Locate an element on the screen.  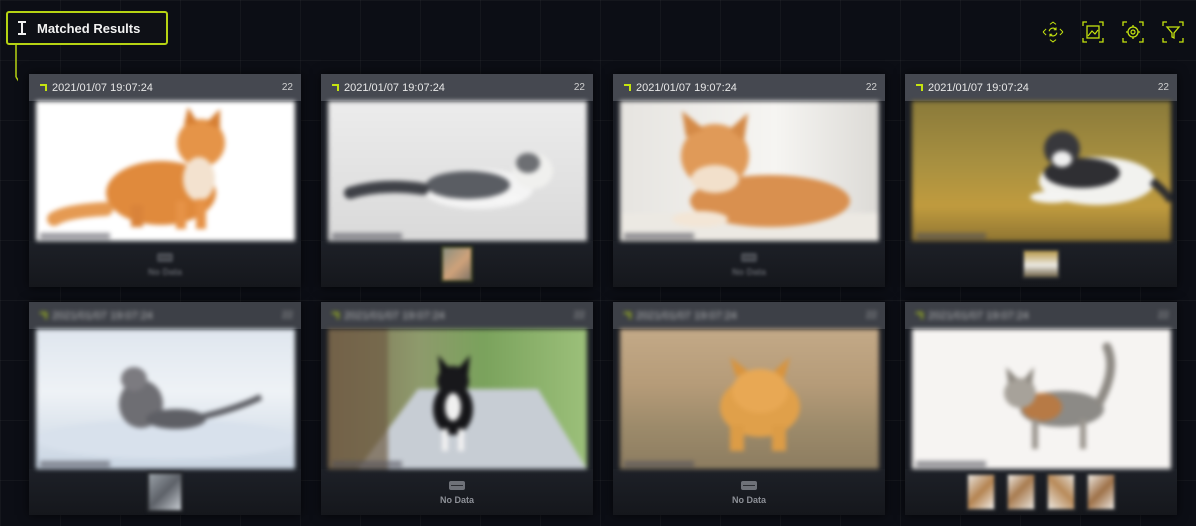
title-tab: Matched Results is located at coordinates (87, 28).